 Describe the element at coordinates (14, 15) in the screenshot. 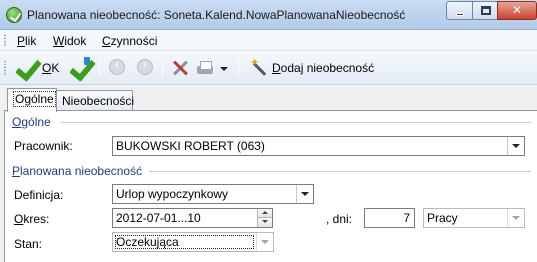

I see `app-icon` at that location.